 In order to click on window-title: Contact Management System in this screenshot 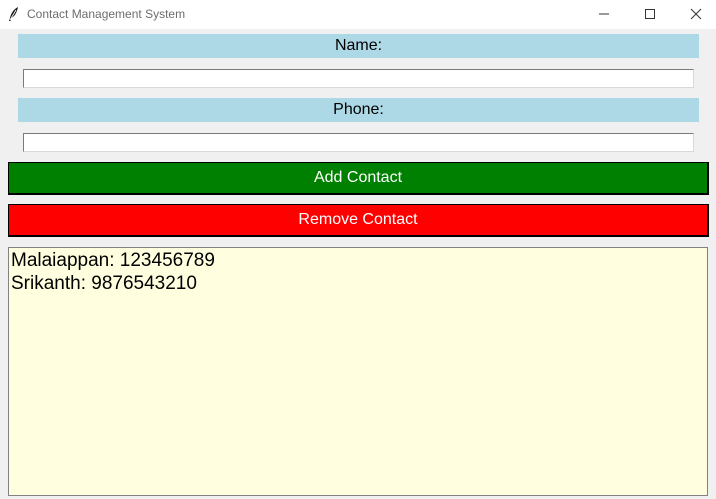, I will do `click(106, 14)`.